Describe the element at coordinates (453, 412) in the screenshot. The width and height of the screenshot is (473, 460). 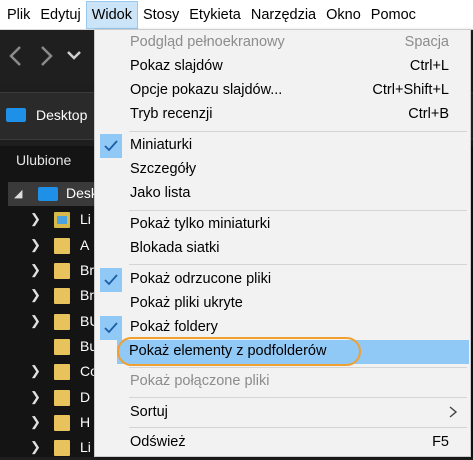
I see `submenu-arrow-icon` at that location.